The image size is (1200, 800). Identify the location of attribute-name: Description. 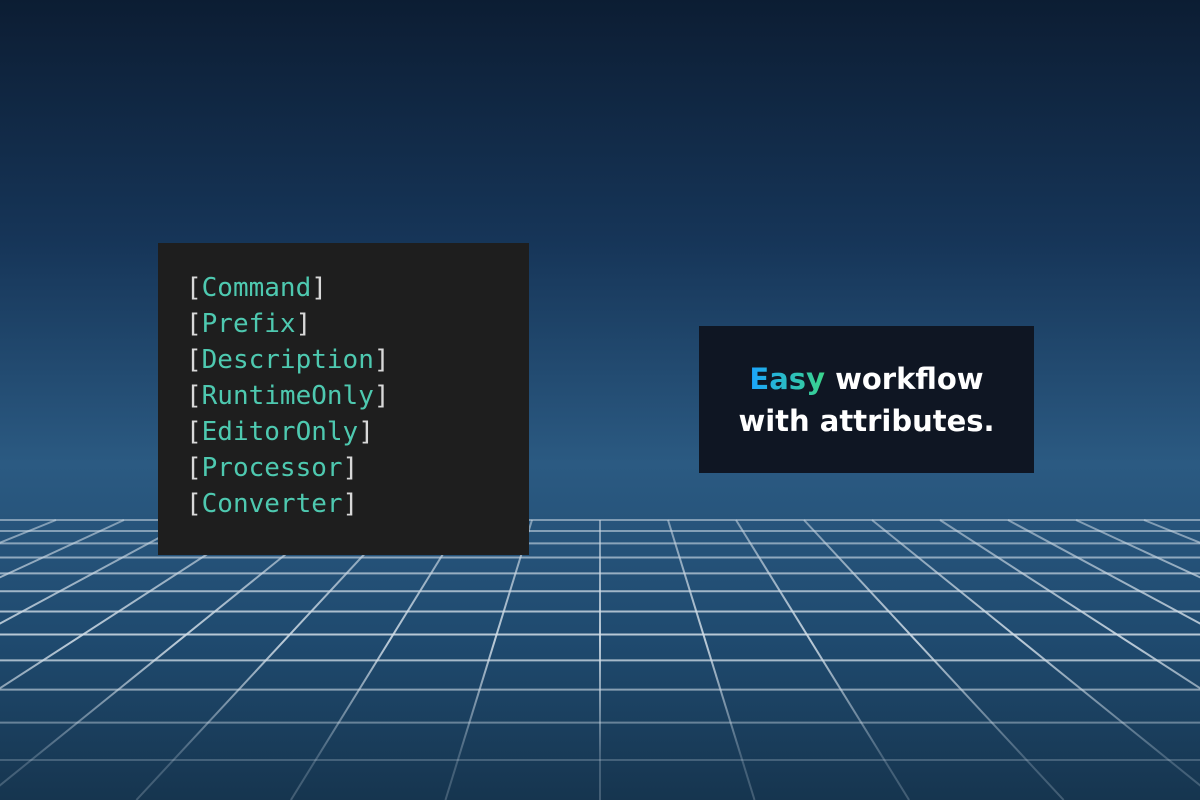
(287, 360).